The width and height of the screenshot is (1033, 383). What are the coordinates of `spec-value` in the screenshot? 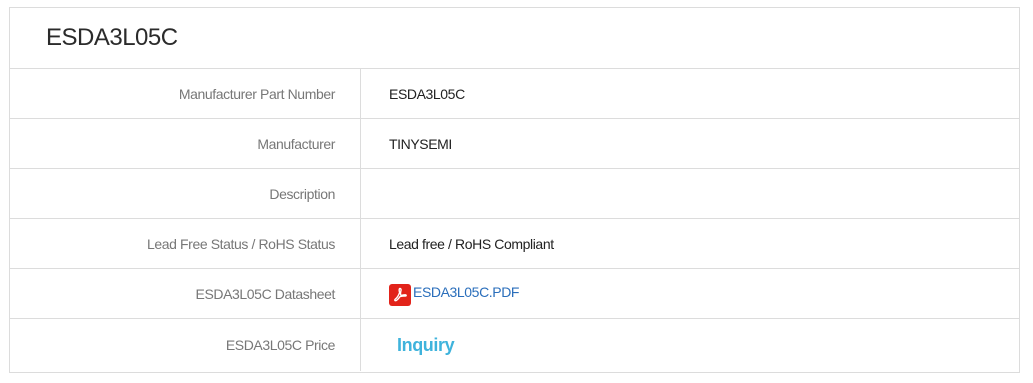 It's located at (690, 193).